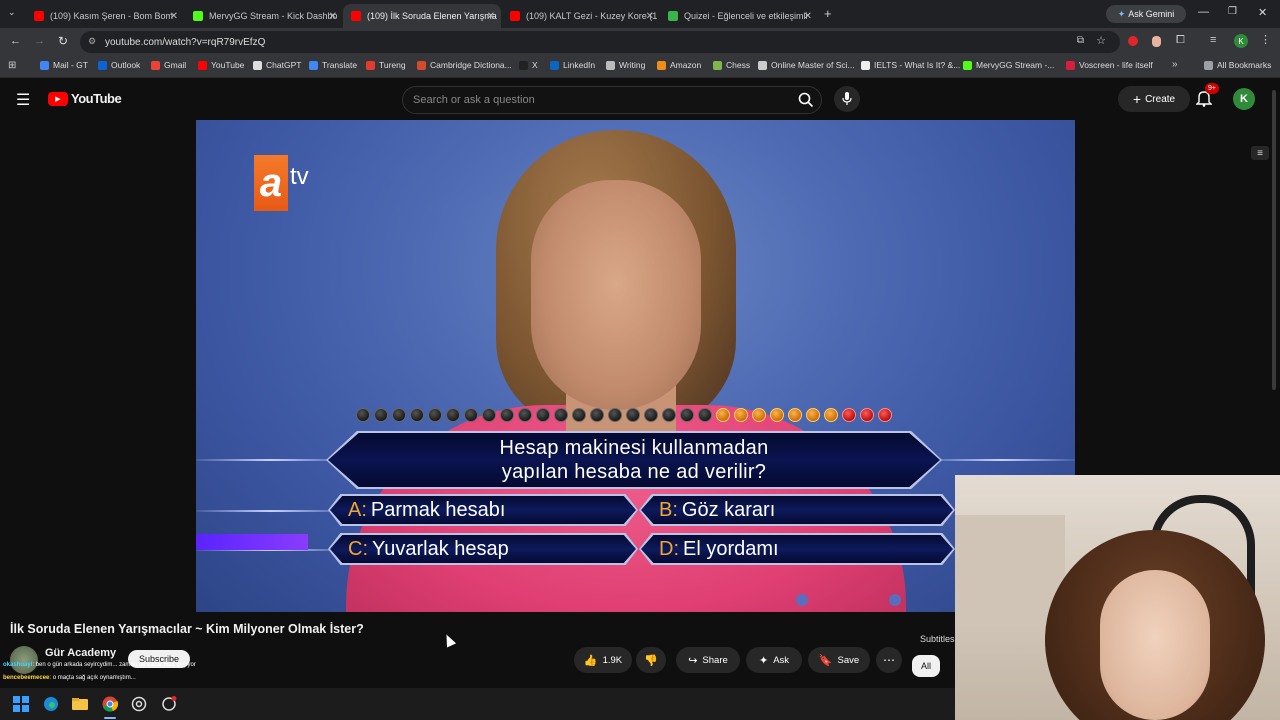 The image size is (1280, 720). What do you see at coordinates (63, 41) in the screenshot?
I see `reload-icon: ↻` at bounding box center [63, 41].